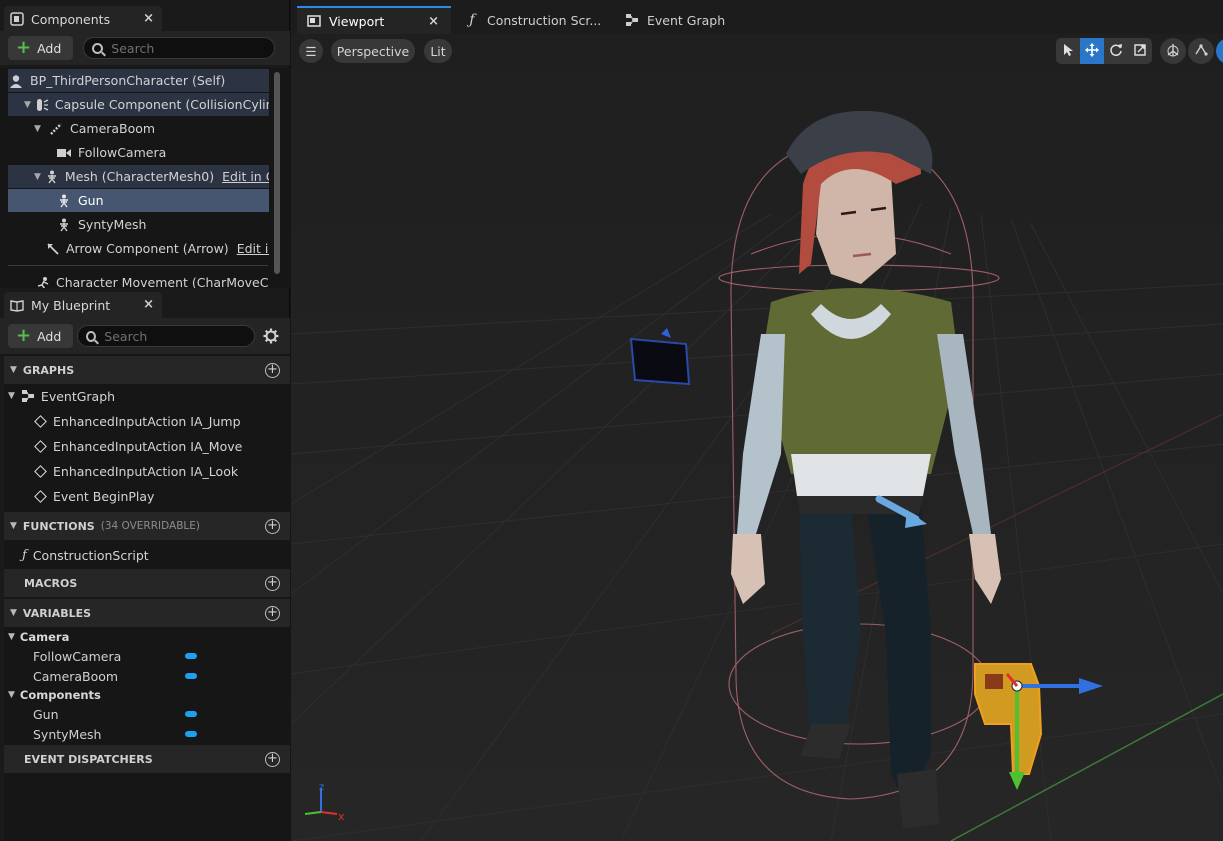  Describe the element at coordinates (186, 48) in the screenshot. I see `components-search-input` at that location.